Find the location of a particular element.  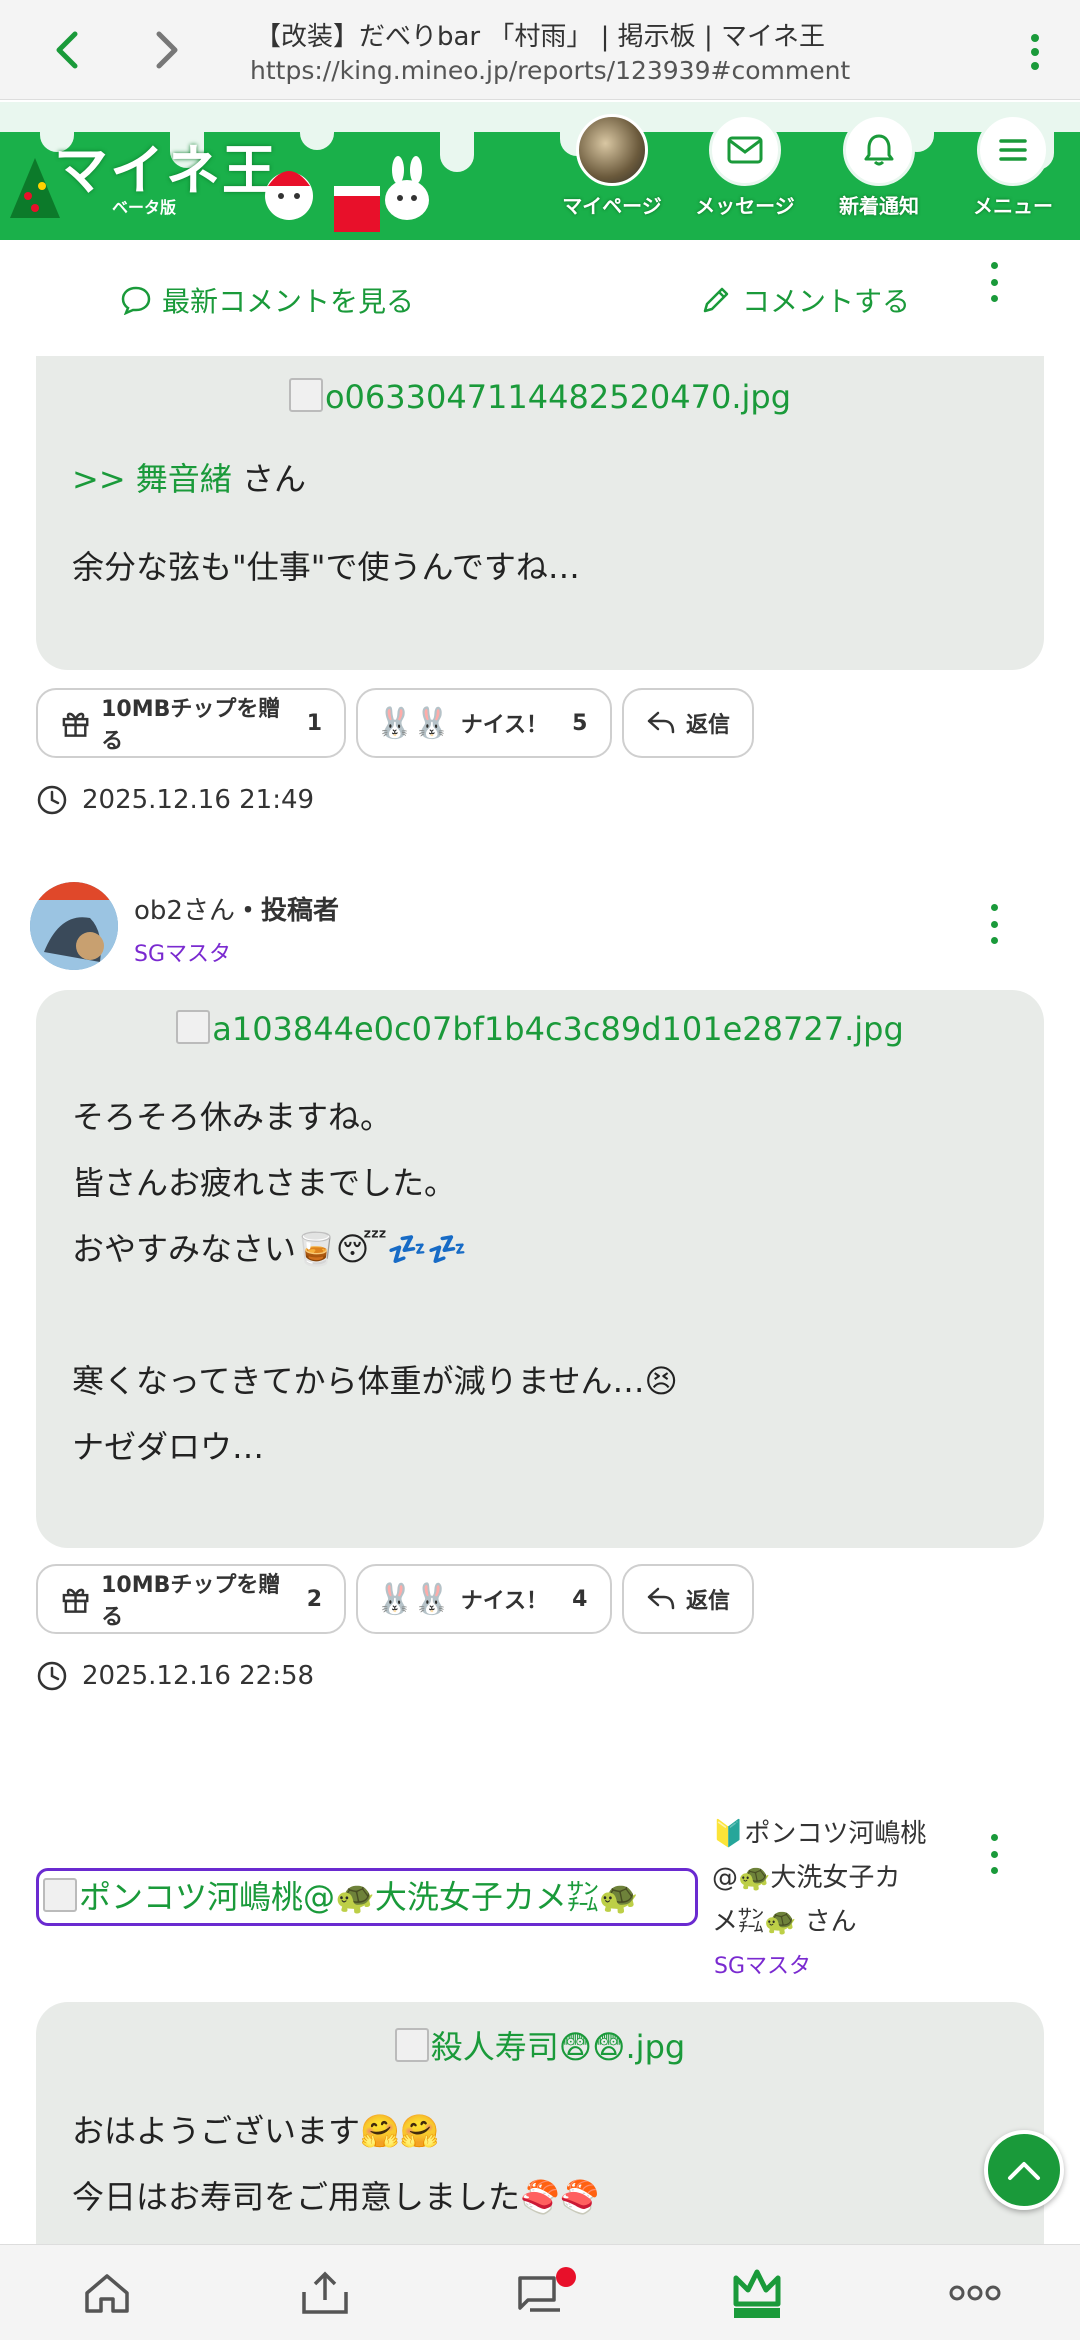

avatar is located at coordinates (74, 926).